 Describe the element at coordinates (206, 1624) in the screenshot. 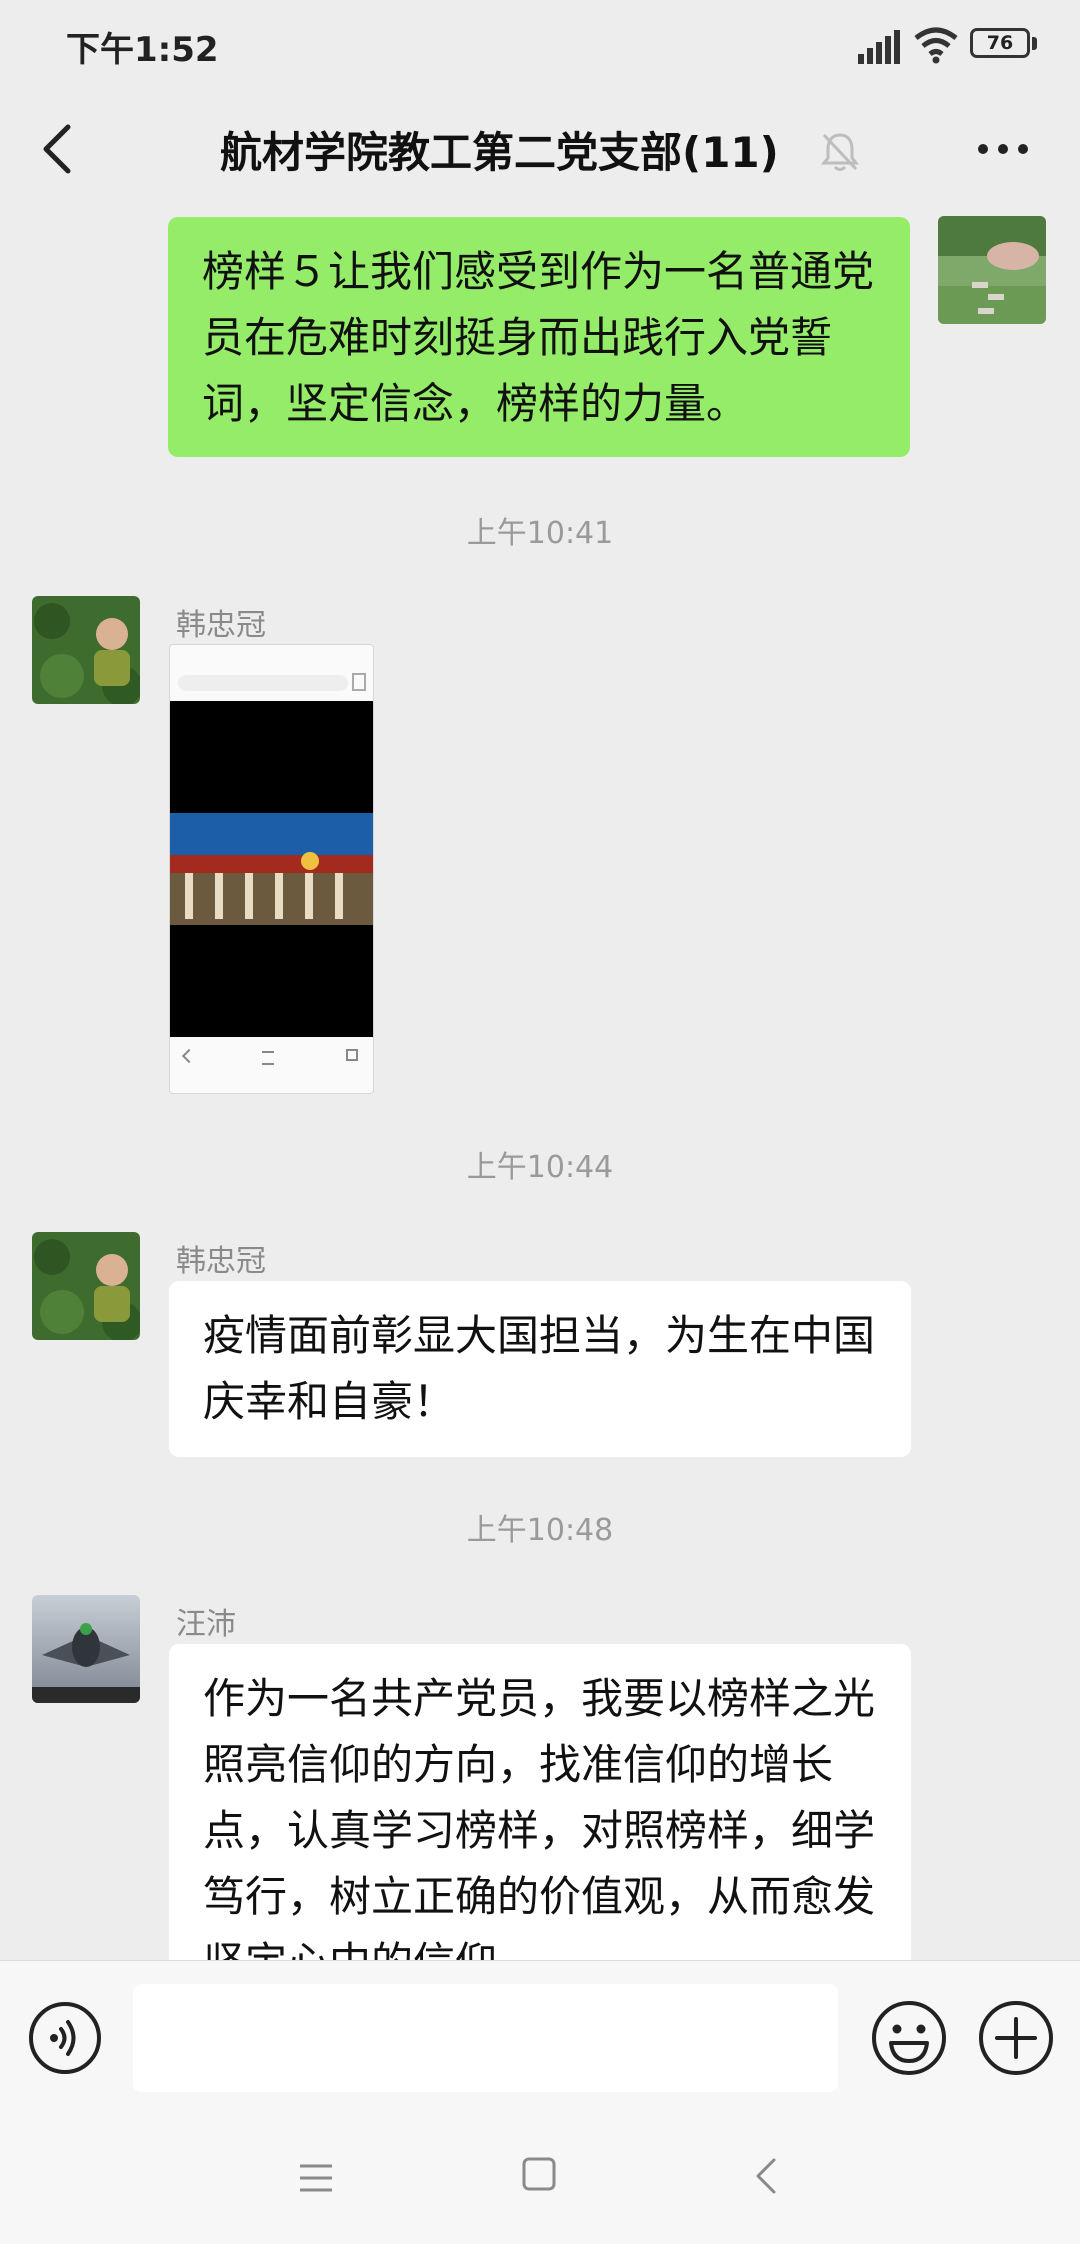

I see `sender-name: 汪沛` at that location.